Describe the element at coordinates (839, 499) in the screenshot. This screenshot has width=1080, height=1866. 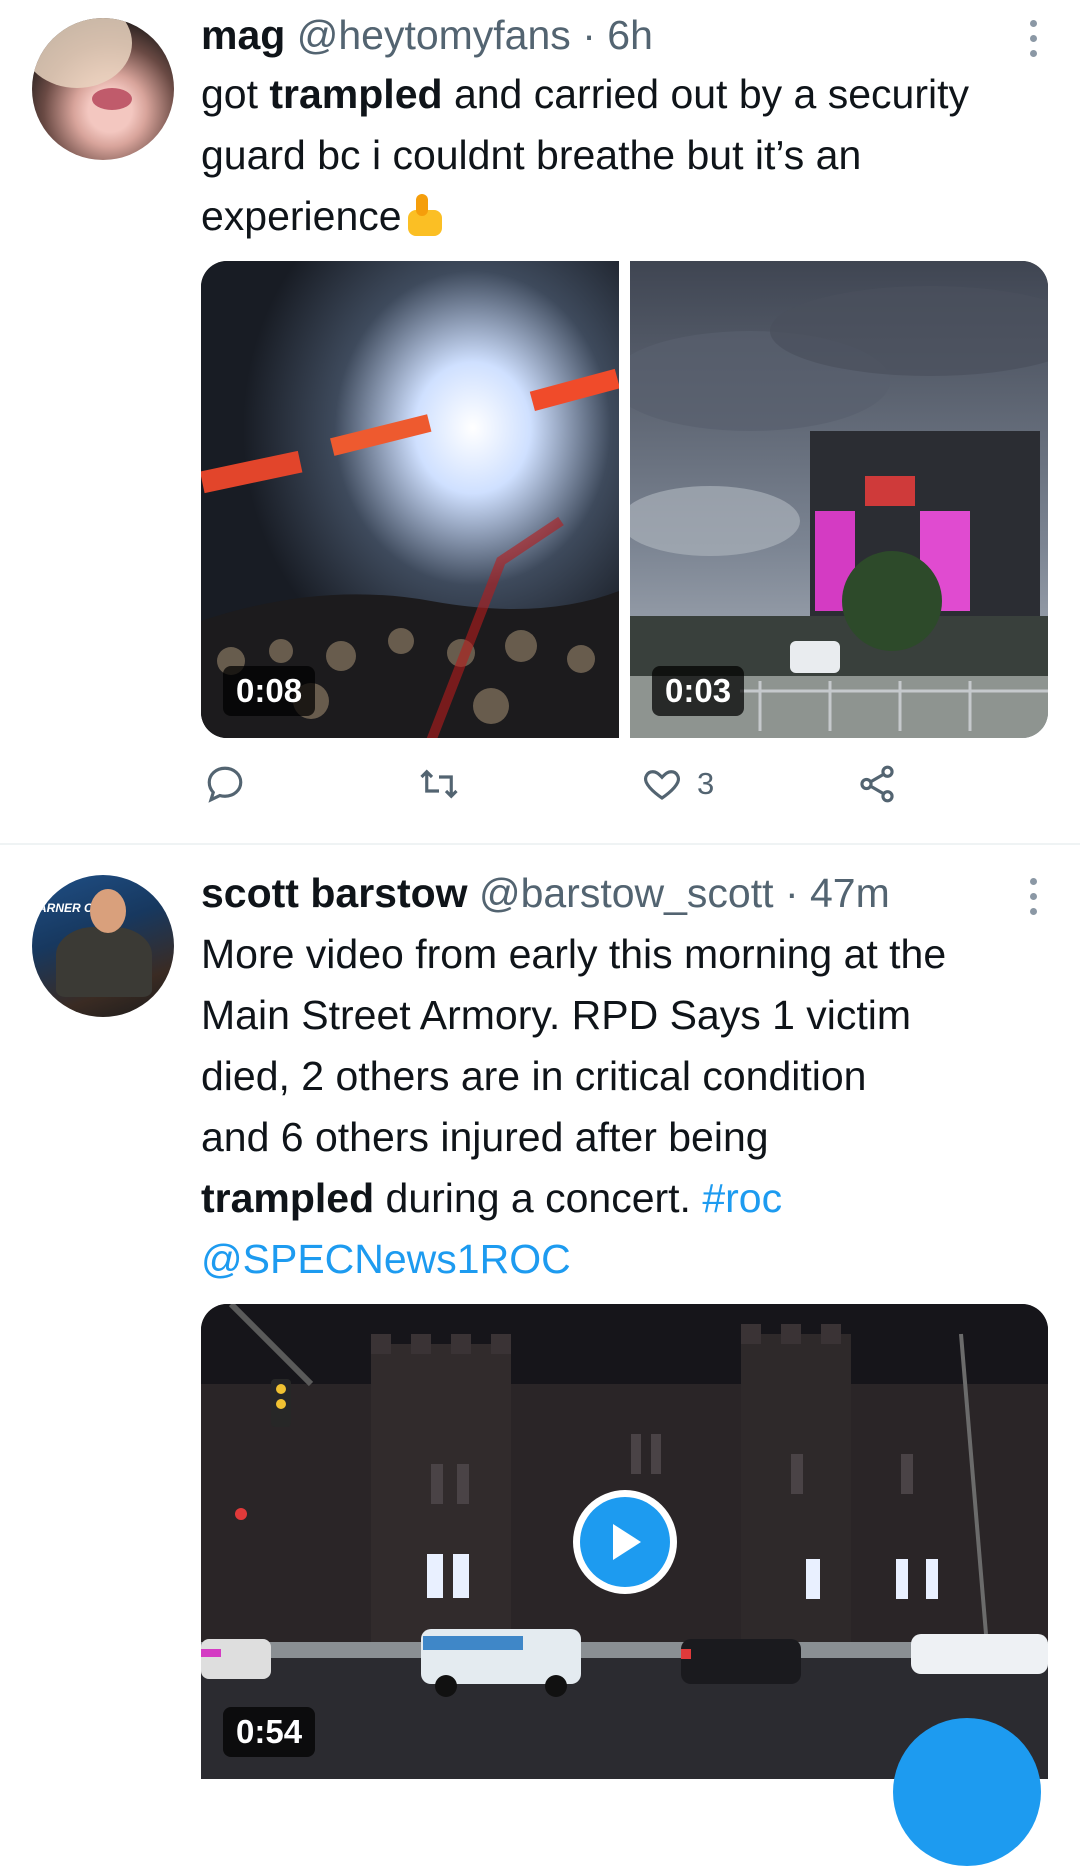
I see `video-thumbnail: 0:03` at that location.